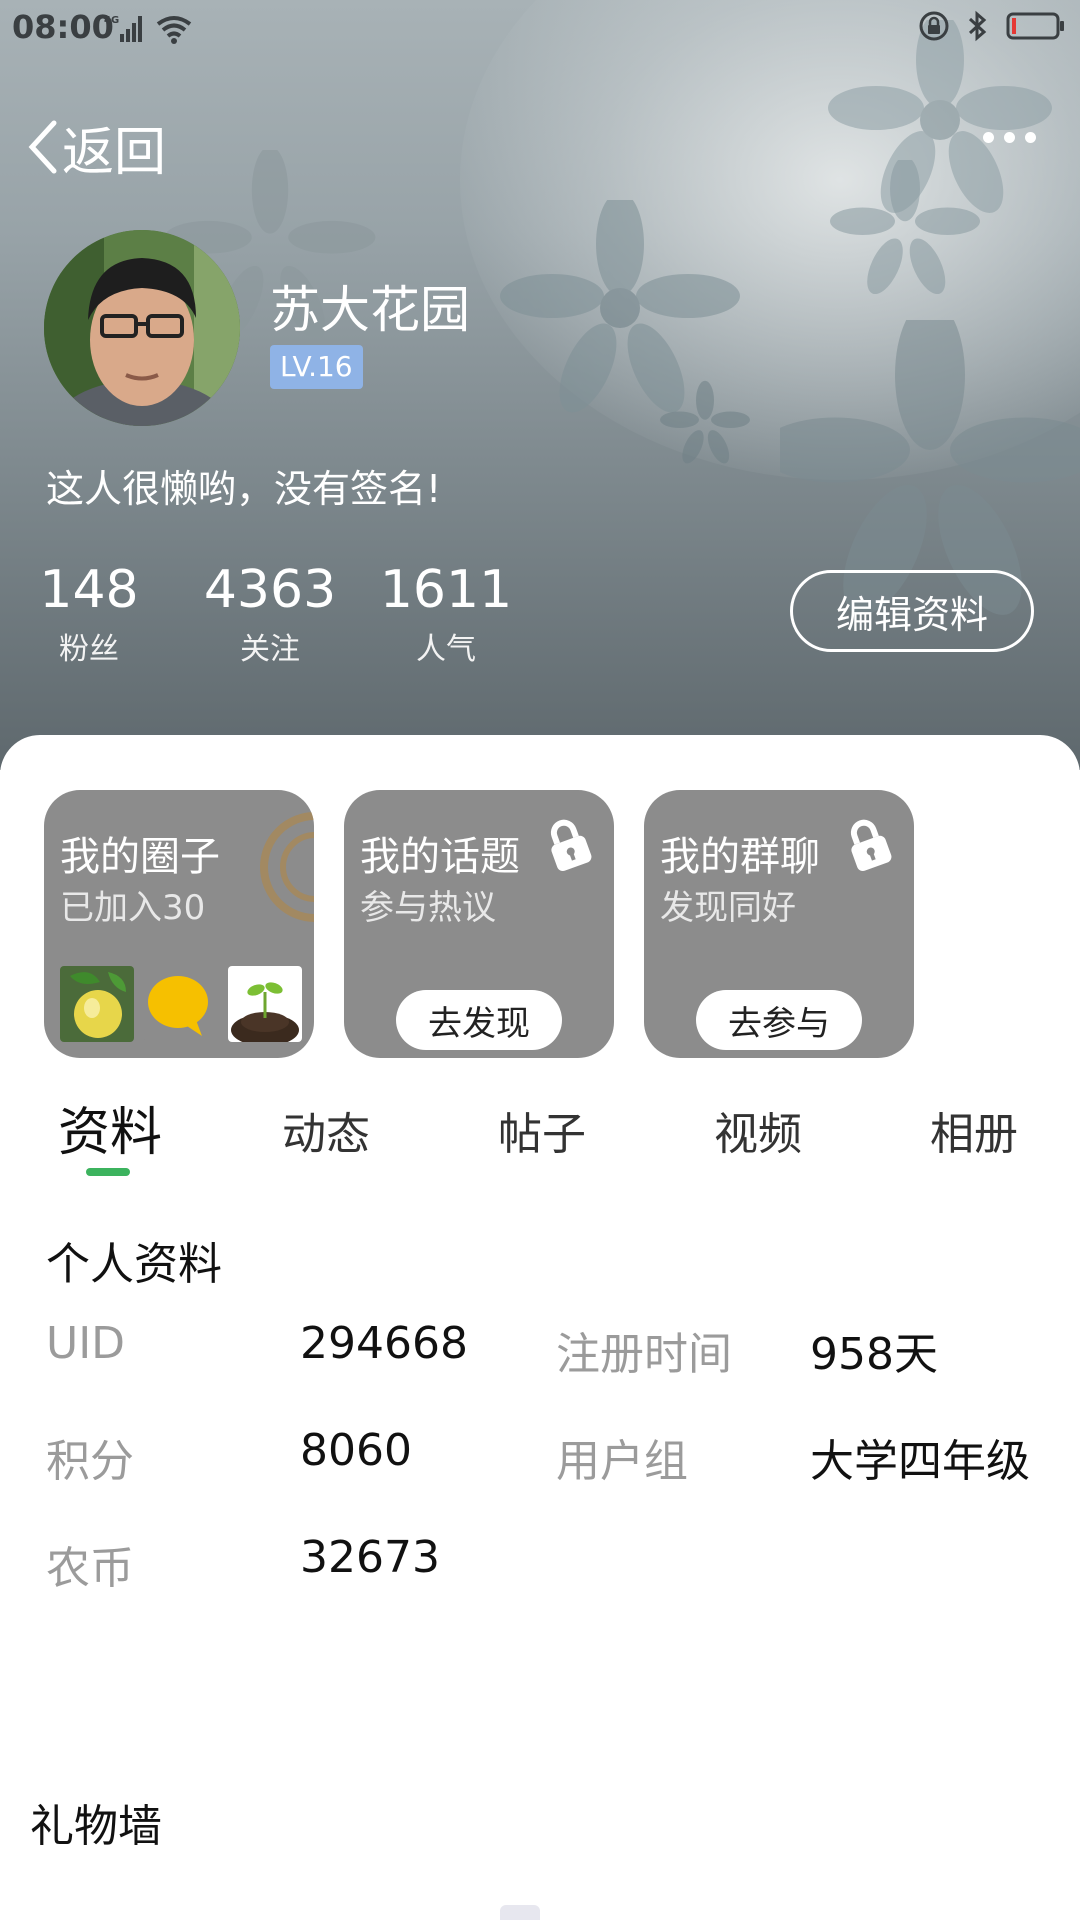 The image size is (1080, 1920). What do you see at coordinates (110, 1127) in the screenshot?
I see `tab-profile: 资料` at bounding box center [110, 1127].